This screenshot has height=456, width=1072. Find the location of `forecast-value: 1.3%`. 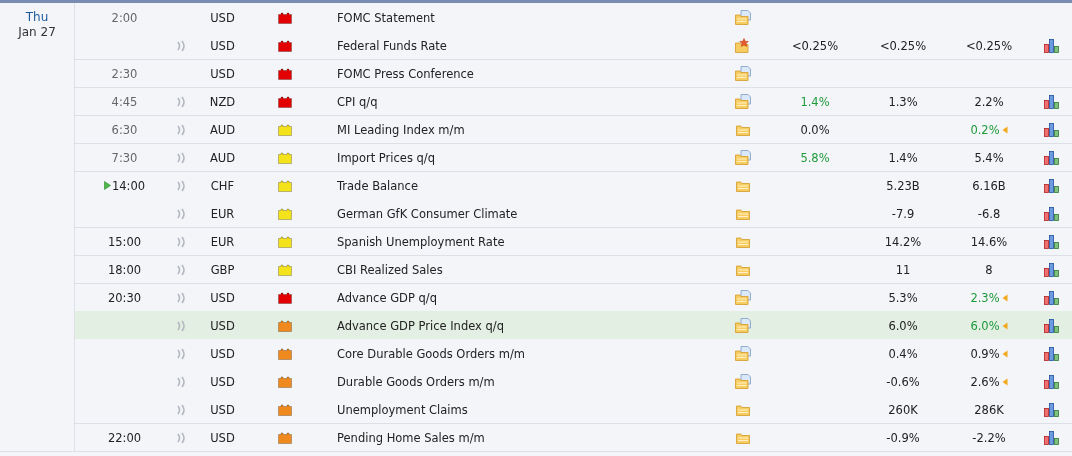

forecast-value: 1.3% is located at coordinates (903, 101).